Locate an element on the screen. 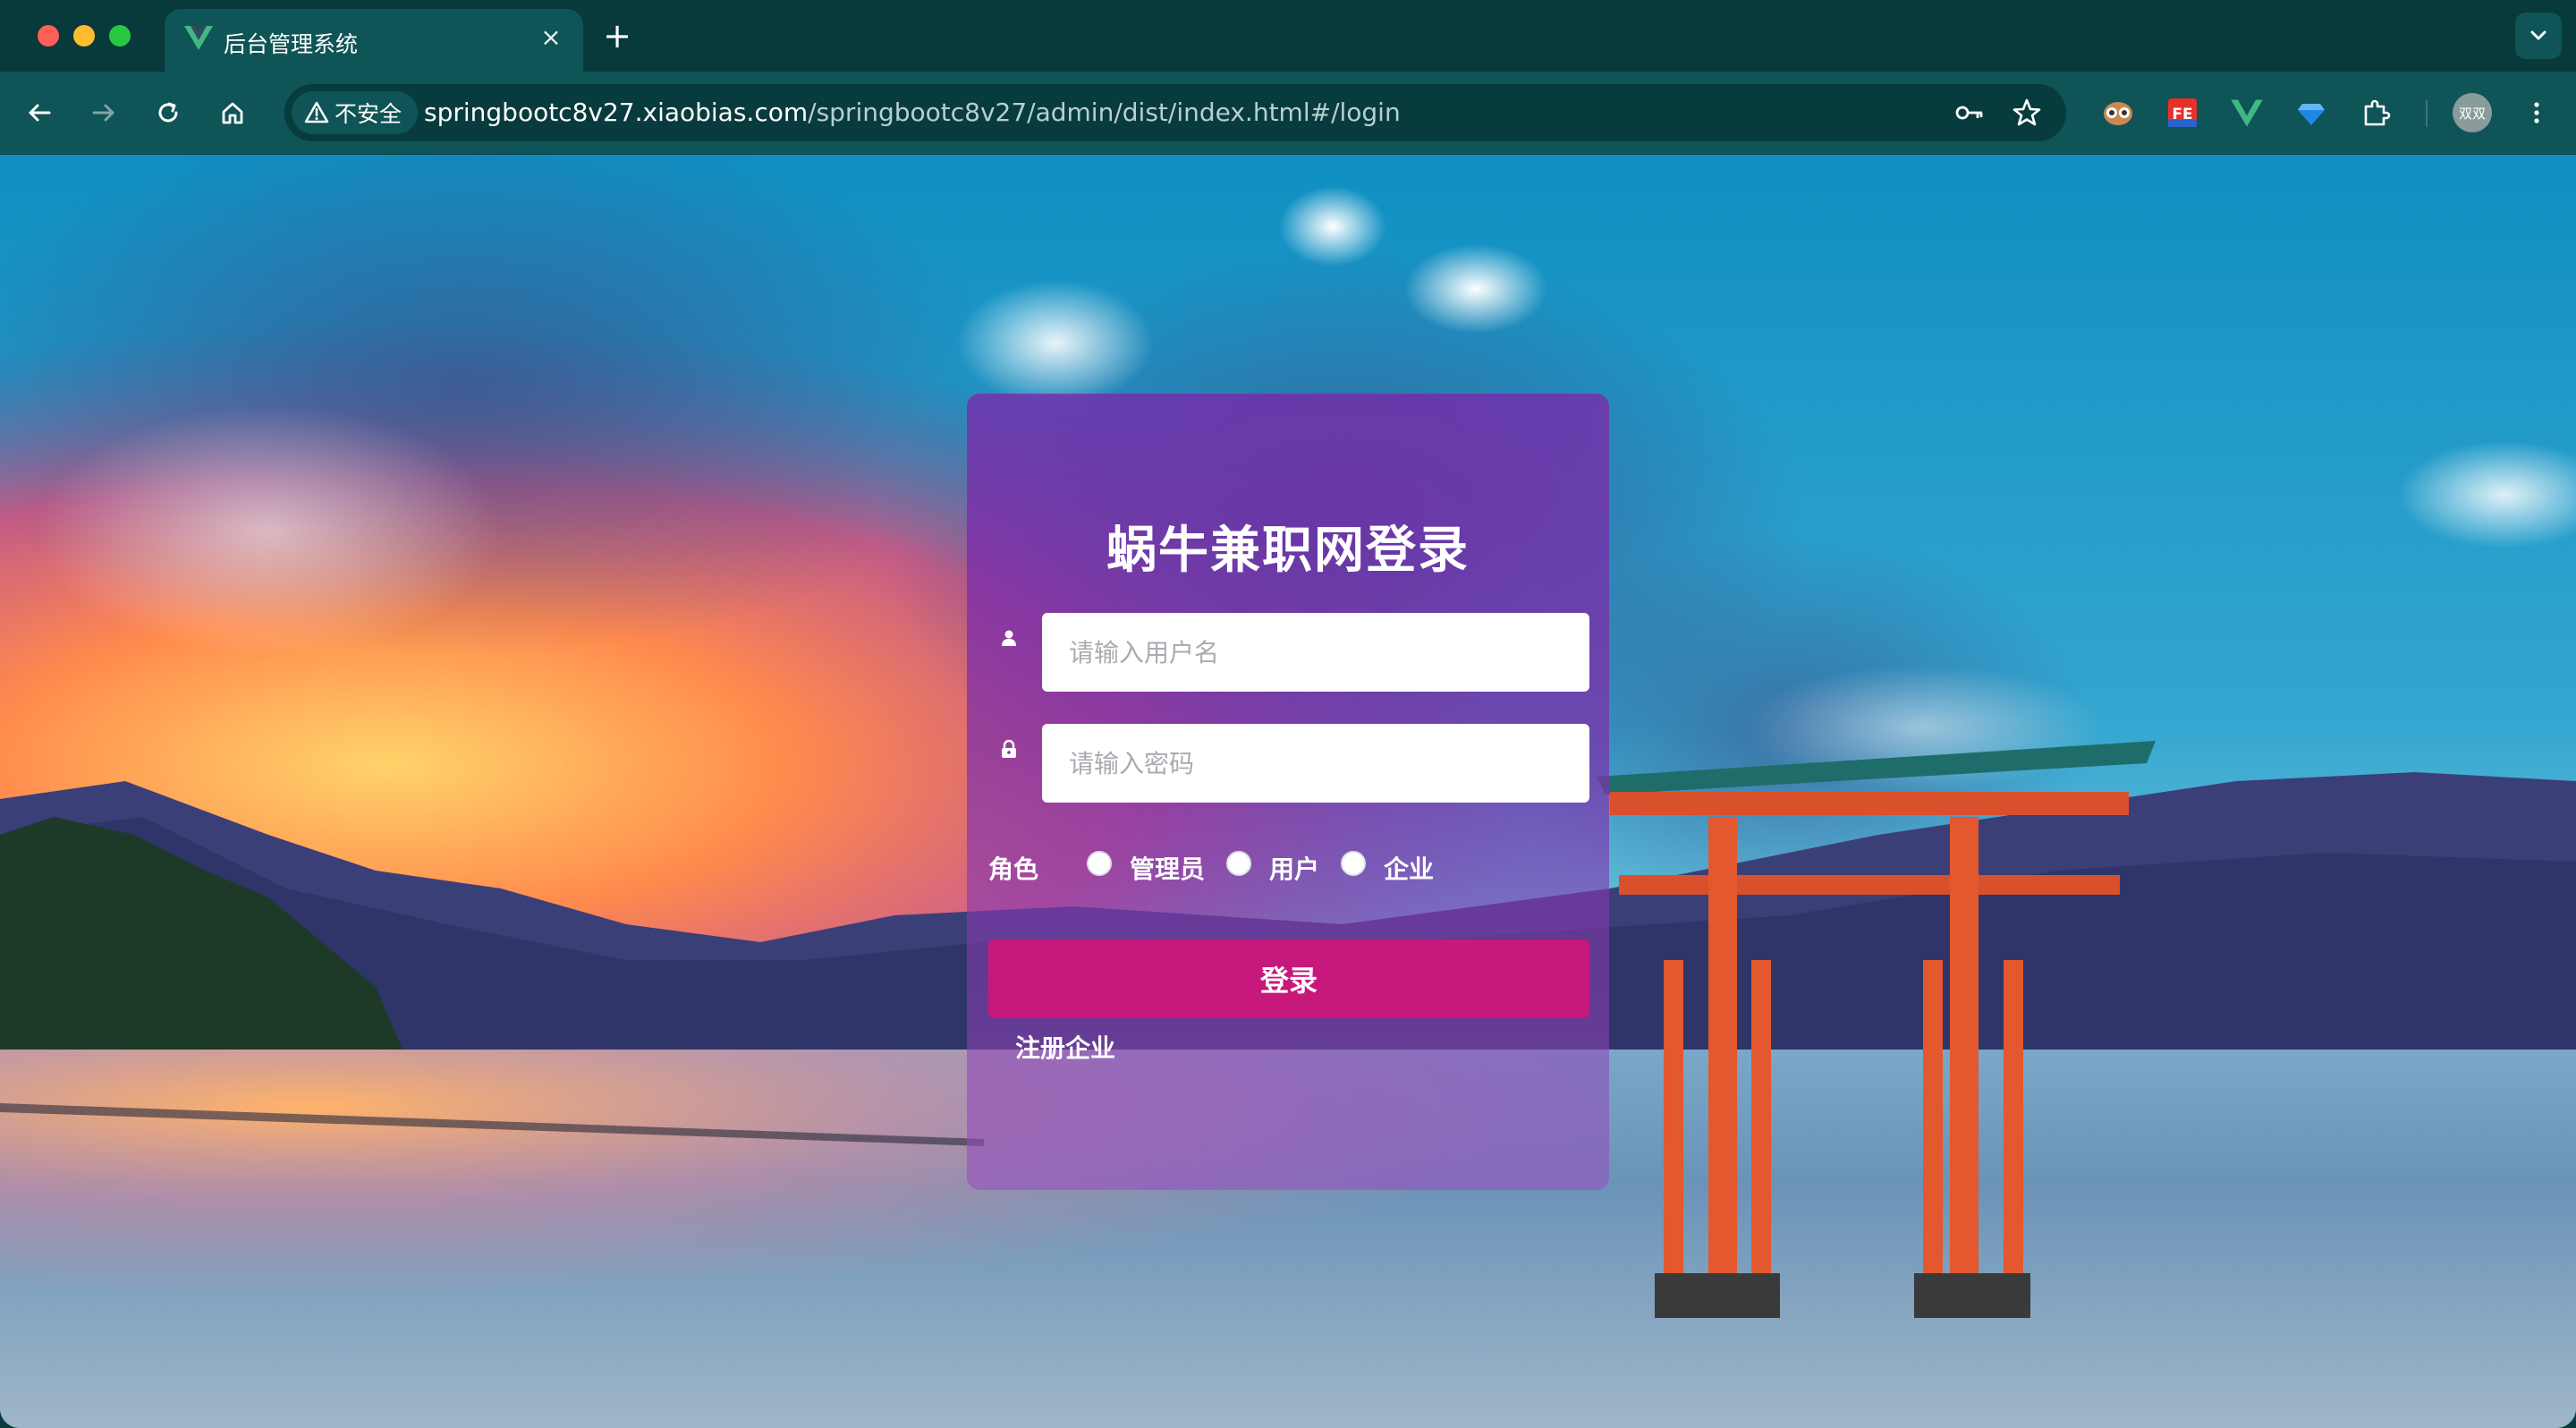 Image resolution: width=2576 pixels, height=1428 pixels. lock-icon is located at coordinates (1009, 749).